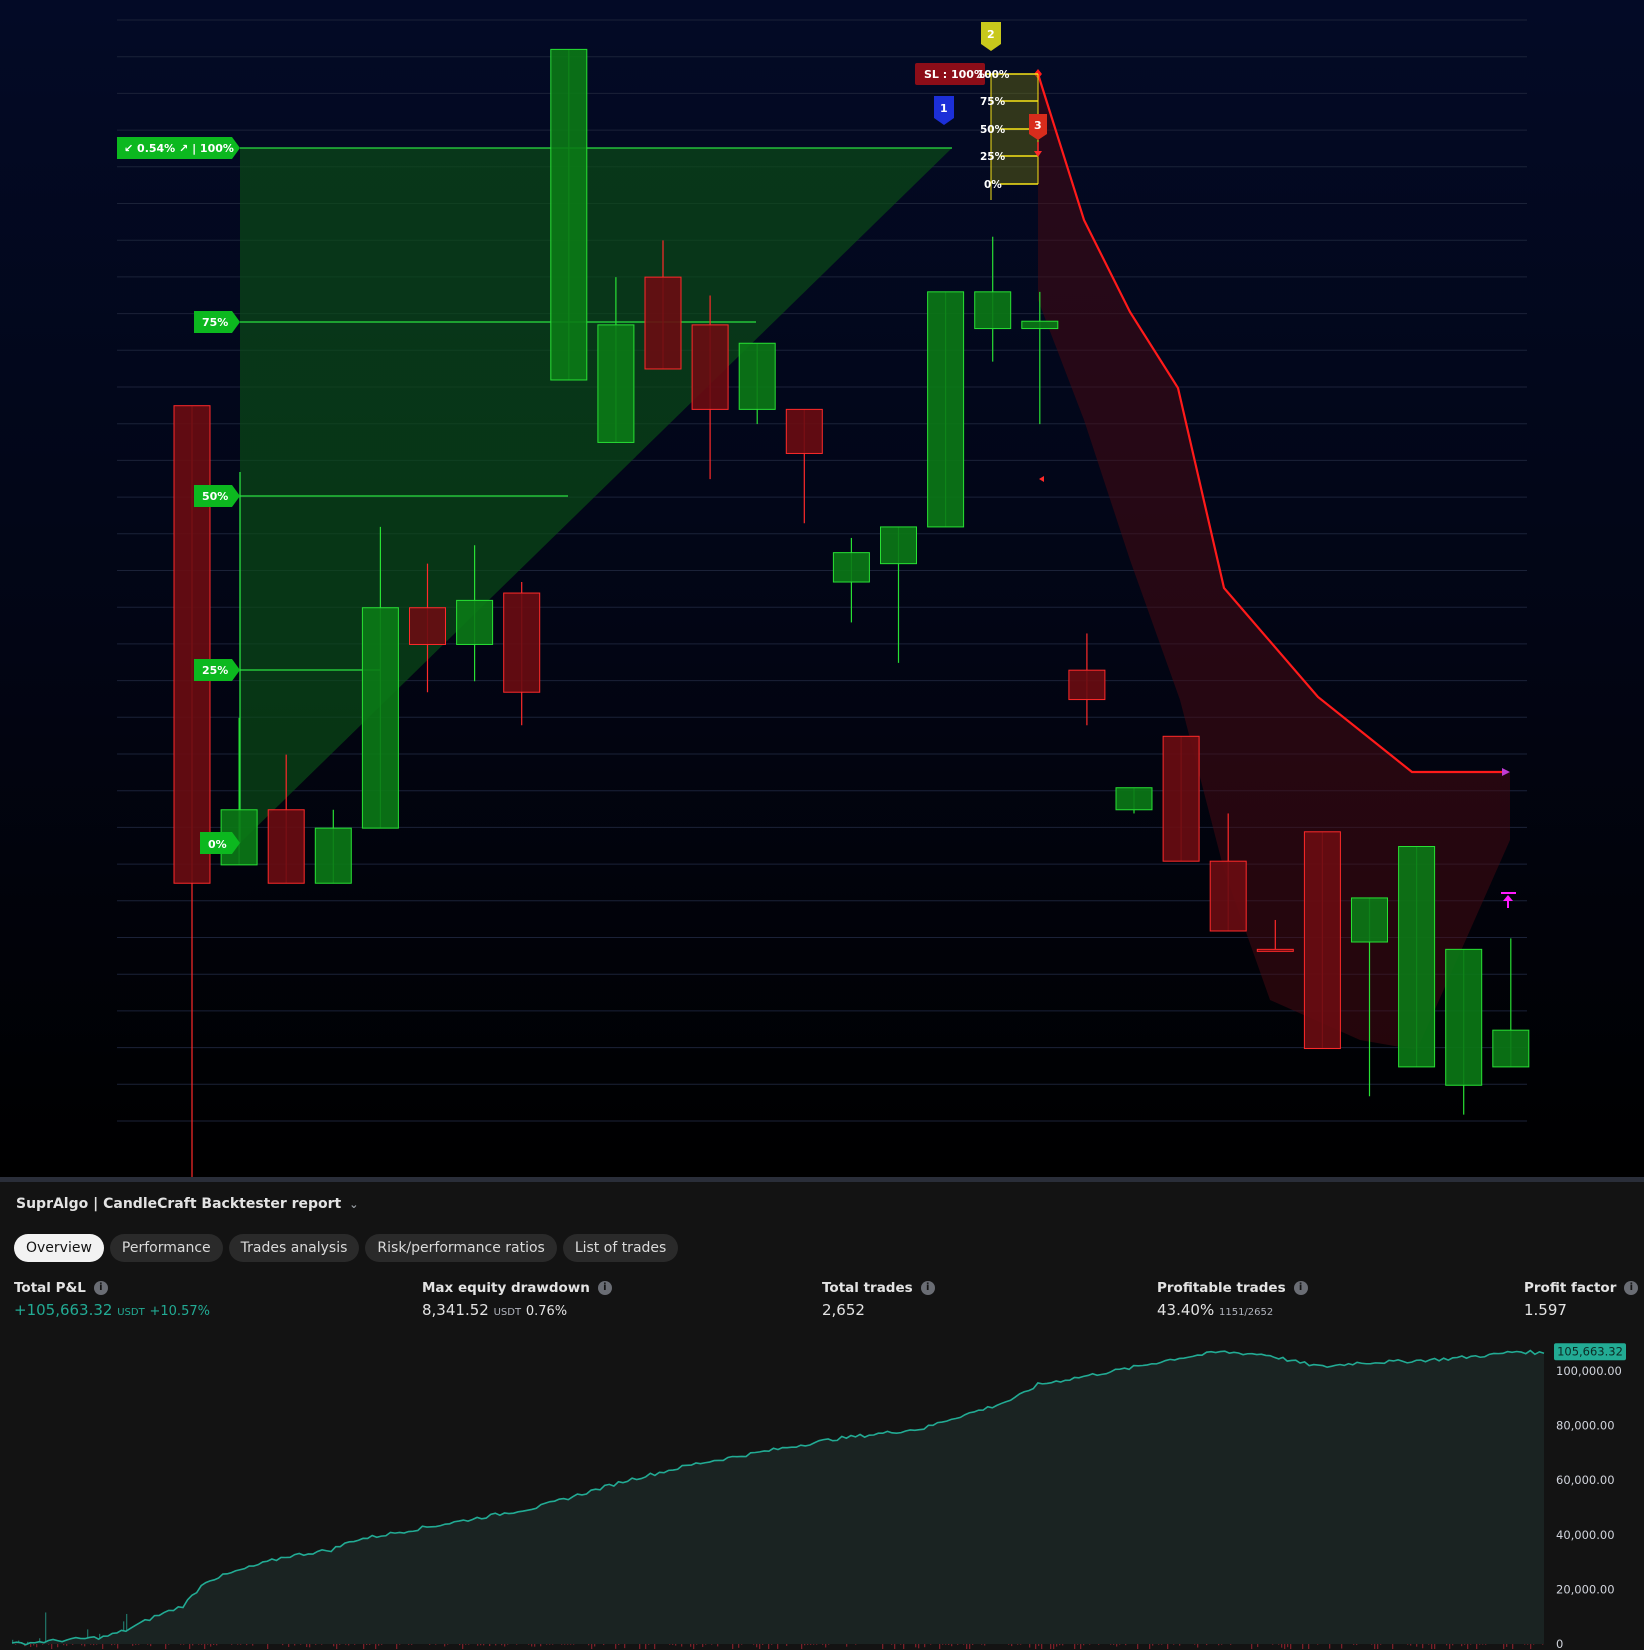 Image resolution: width=1644 pixels, height=1650 pixels. What do you see at coordinates (944, 110) in the screenshot?
I see `trade-marker-1: 1` at bounding box center [944, 110].